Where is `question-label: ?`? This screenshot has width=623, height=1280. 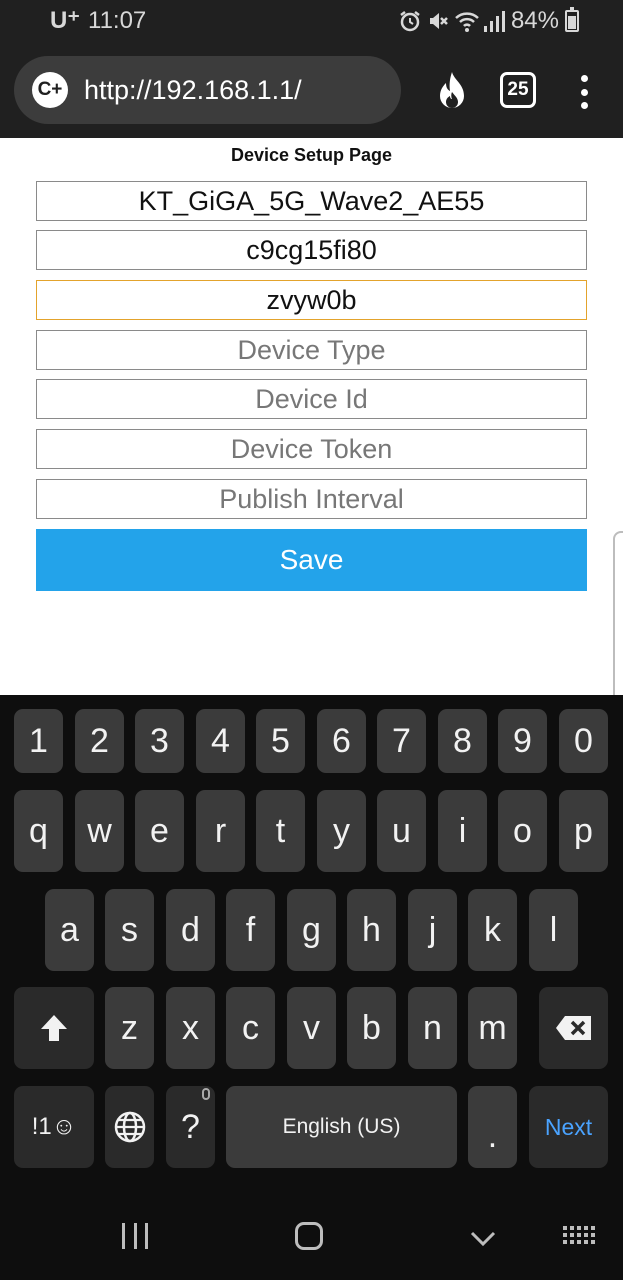
question-label: ? is located at coordinates (190, 1126).